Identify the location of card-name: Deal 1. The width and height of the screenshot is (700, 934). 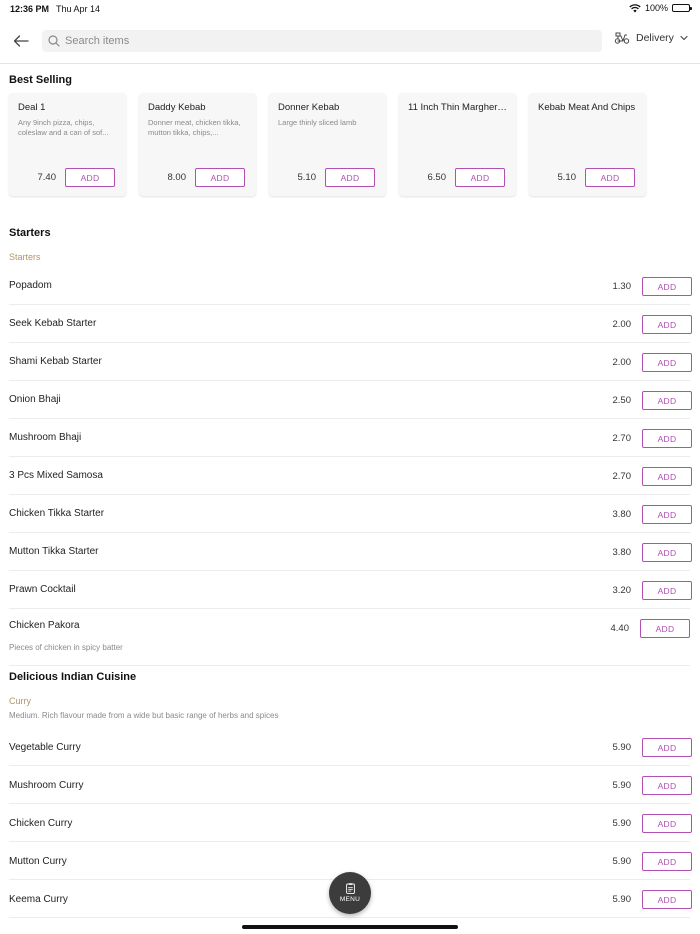
(32, 107).